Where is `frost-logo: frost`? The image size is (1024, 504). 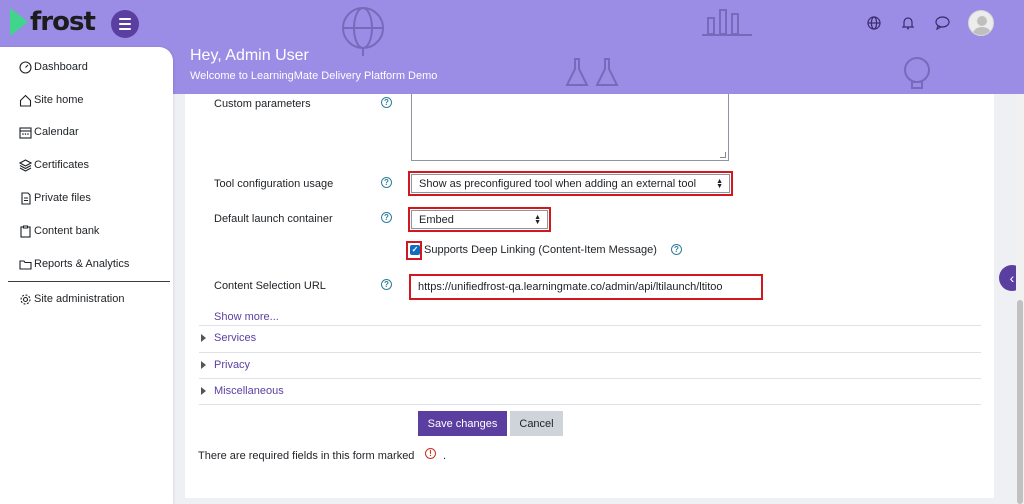 frost-logo: frost is located at coordinates (53, 22).